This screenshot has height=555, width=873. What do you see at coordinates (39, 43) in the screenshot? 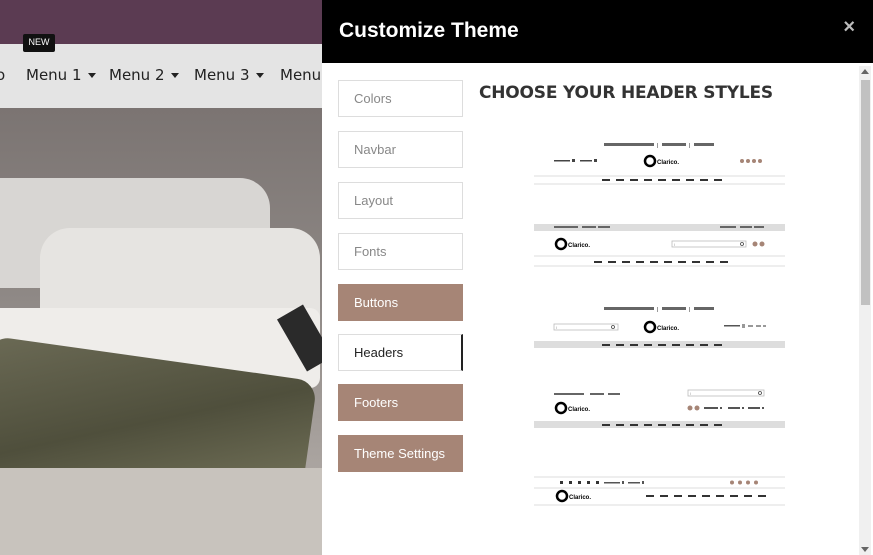
I see `new-badge: NEW` at bounding box center [39, 43].